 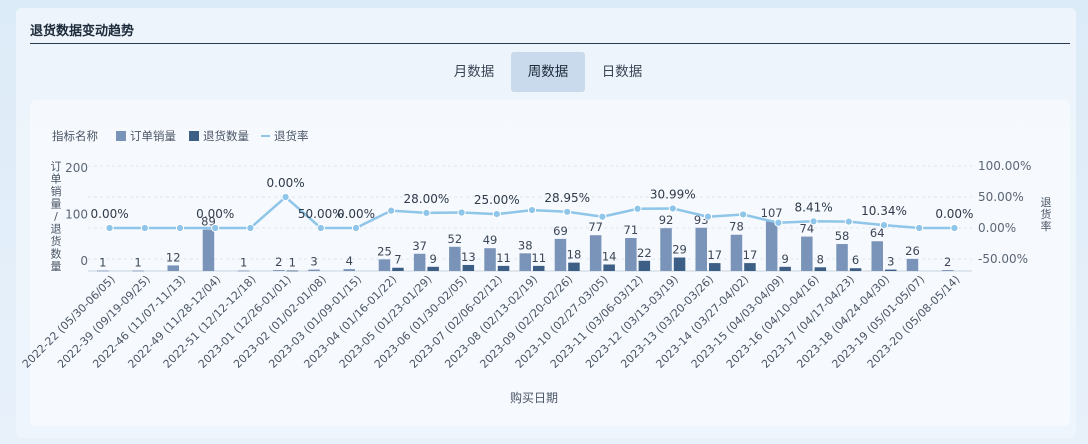 What do you see at coordinates (490, 240) in the screenshot?
I see `bar-label-orders: 49` at bounding box center [490, 240].